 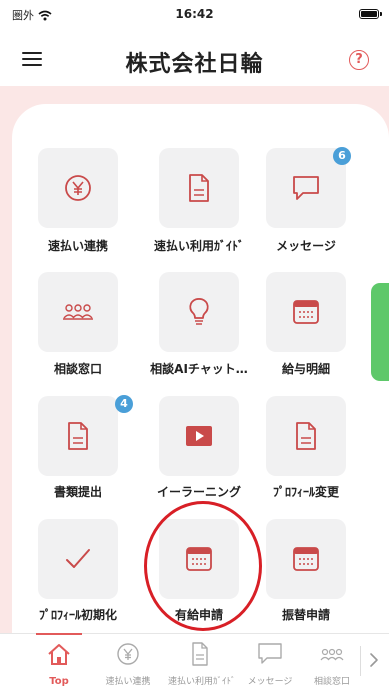 I want to click on menu-label-9: ﾌﾟﾛﾌｨｰﾙ初期化, so click(x=77, y=615).